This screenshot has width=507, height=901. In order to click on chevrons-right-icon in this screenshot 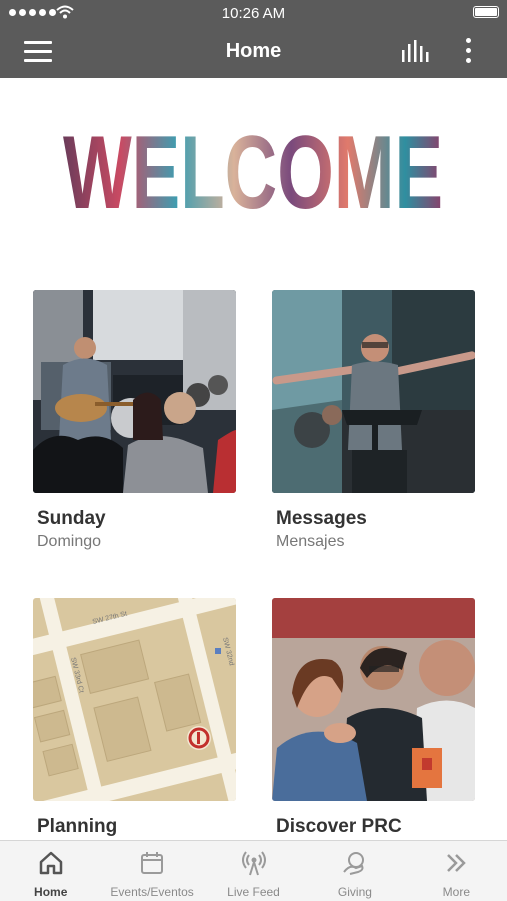, I will do `click(457, 863)`.